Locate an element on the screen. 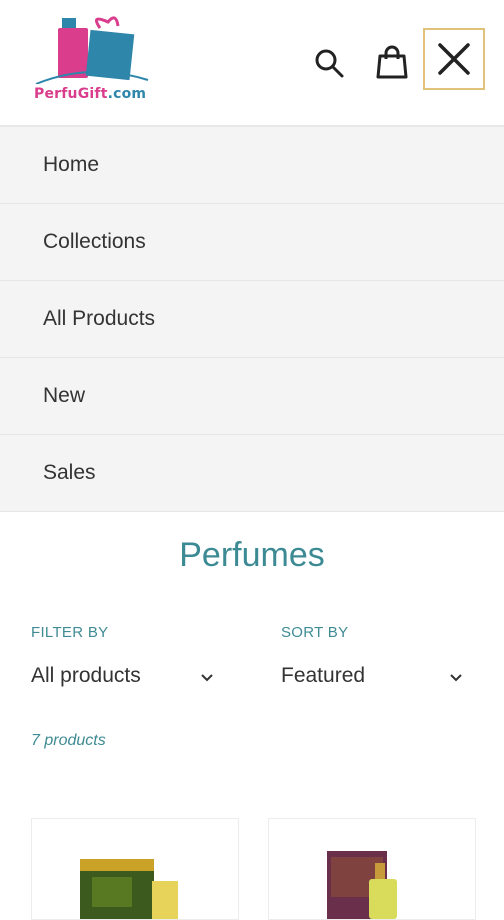 The image size is (504, 920). filter-label: FILTER BY is located at coordinates (70, 632).